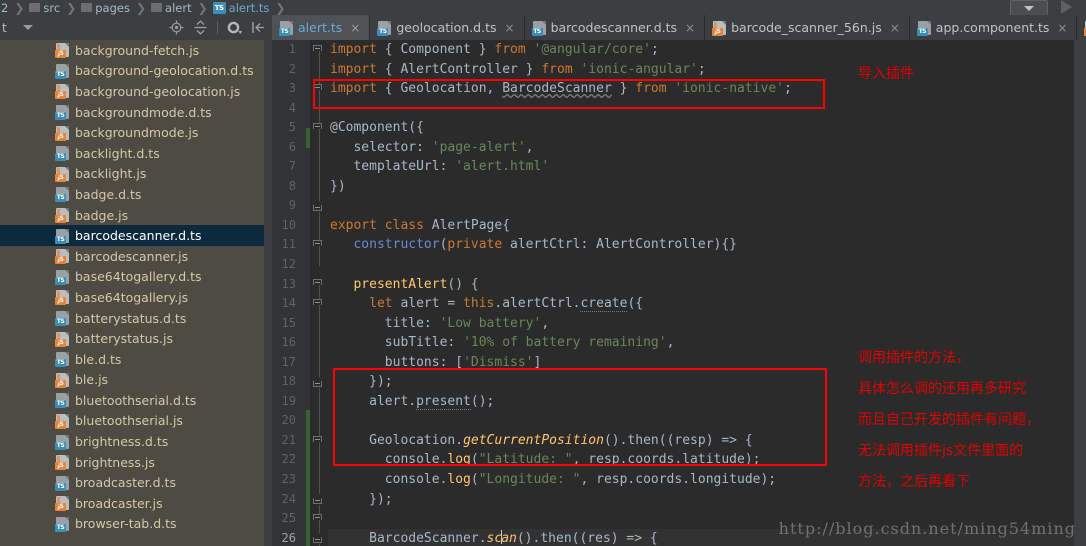 This screenshot has height=546, width=1086. I want to click on error-stripe-gutter, so click(1080, 293).